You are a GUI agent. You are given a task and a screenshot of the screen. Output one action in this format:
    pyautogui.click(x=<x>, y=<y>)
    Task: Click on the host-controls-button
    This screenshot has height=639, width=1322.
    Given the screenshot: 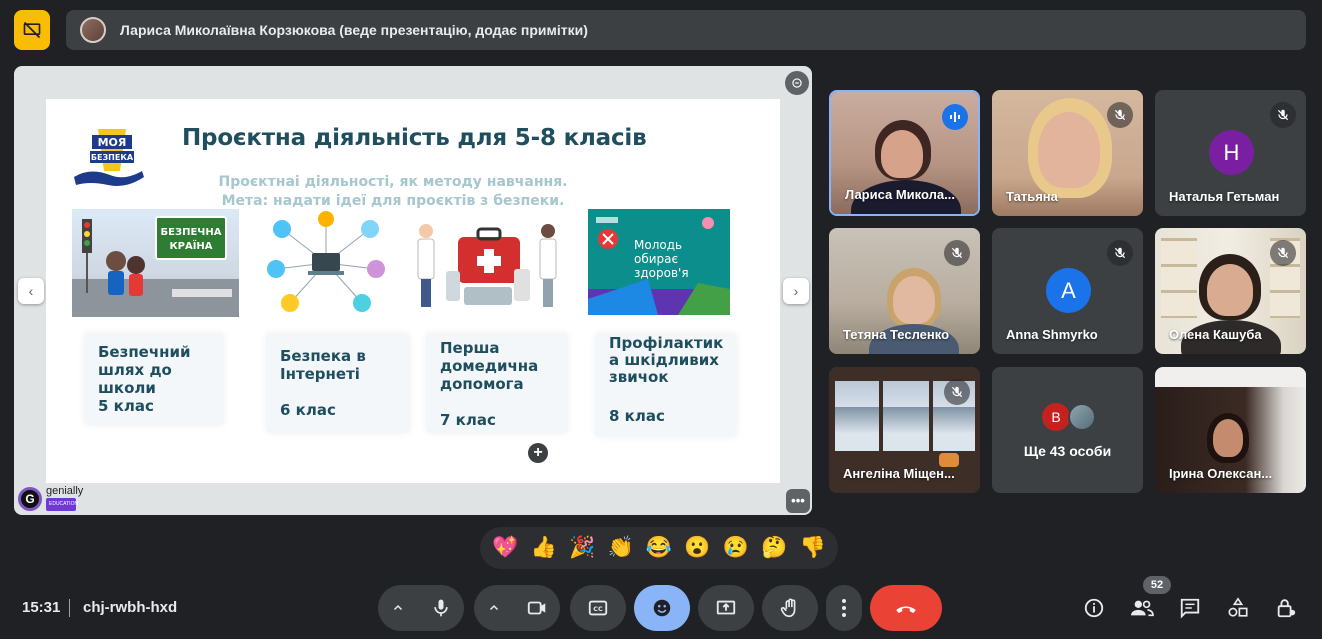 What is the action you would take?
    pyautogui.click(x=1286, y=608)
    